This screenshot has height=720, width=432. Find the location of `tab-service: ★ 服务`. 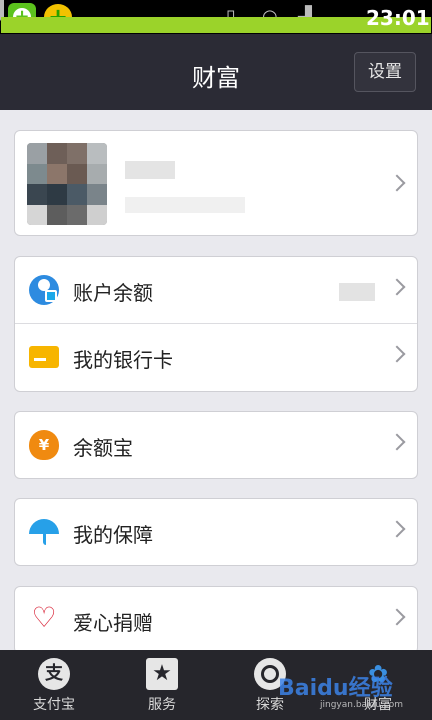

tab-service: ★ 服务 is located at coordinates (162, 685).